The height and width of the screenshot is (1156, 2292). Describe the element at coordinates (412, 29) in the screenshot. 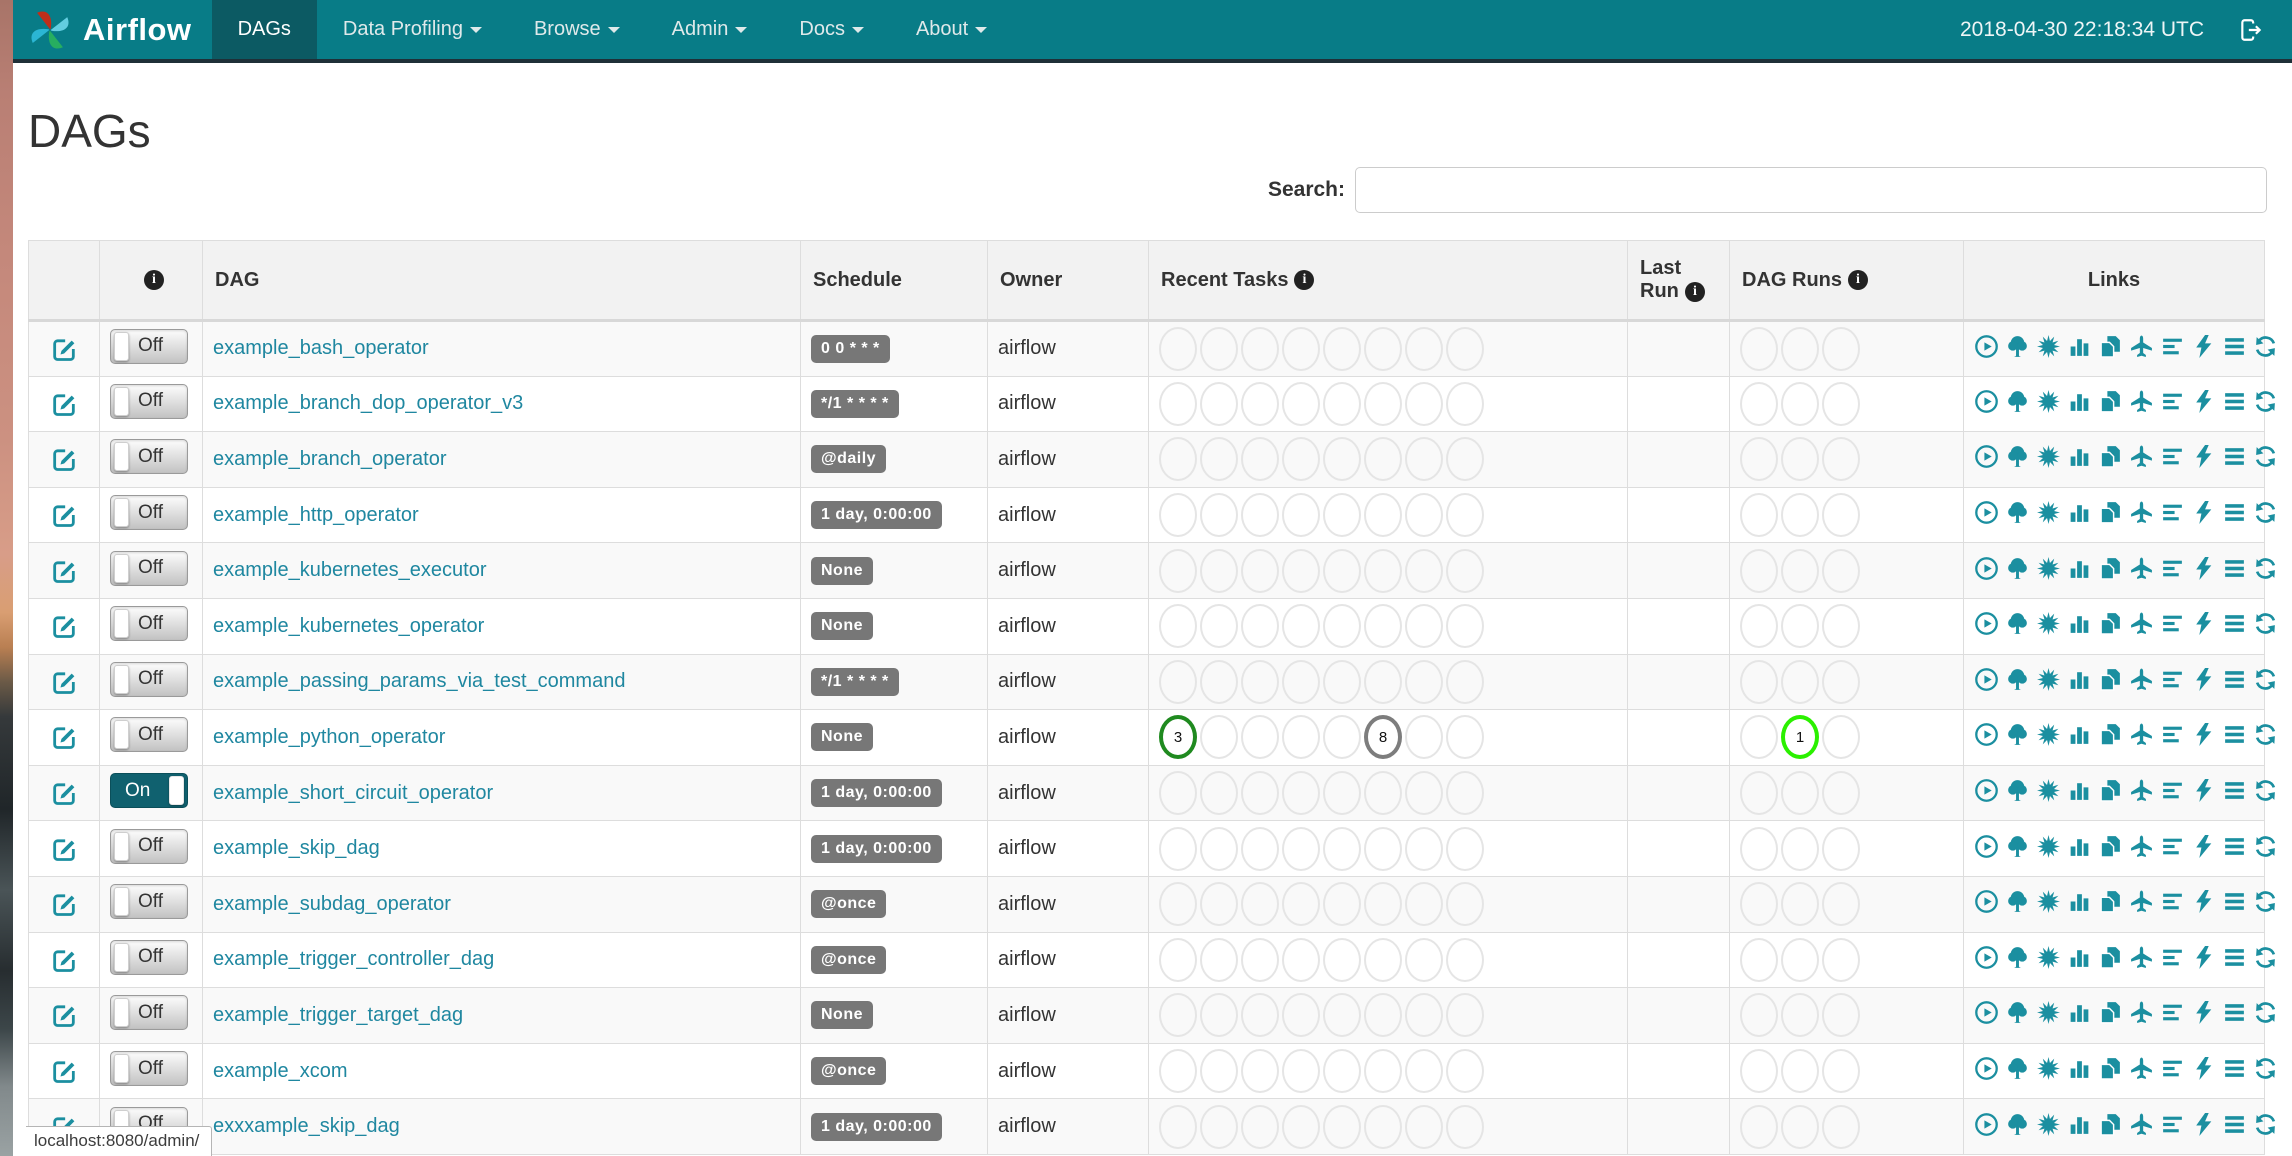

I see `nav-item-data-profiling: Data Profiling` at that location.